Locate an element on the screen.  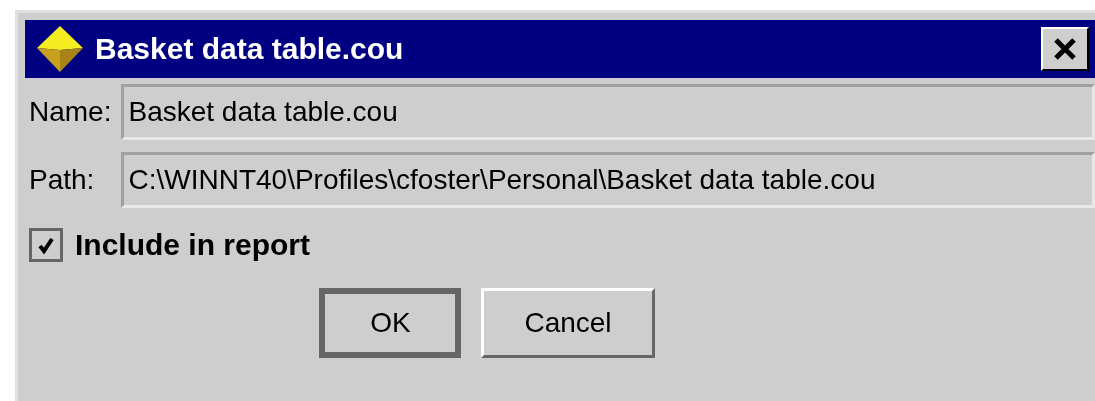
close-button is located at coordinates (1065, 49).